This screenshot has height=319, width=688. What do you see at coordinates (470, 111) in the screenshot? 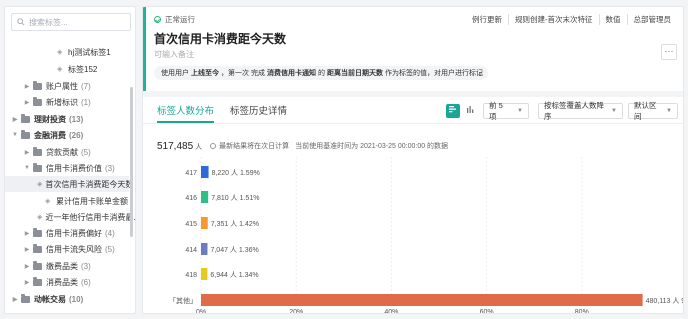
I see `column-chart-view-button` at bounding box center [470, 111].